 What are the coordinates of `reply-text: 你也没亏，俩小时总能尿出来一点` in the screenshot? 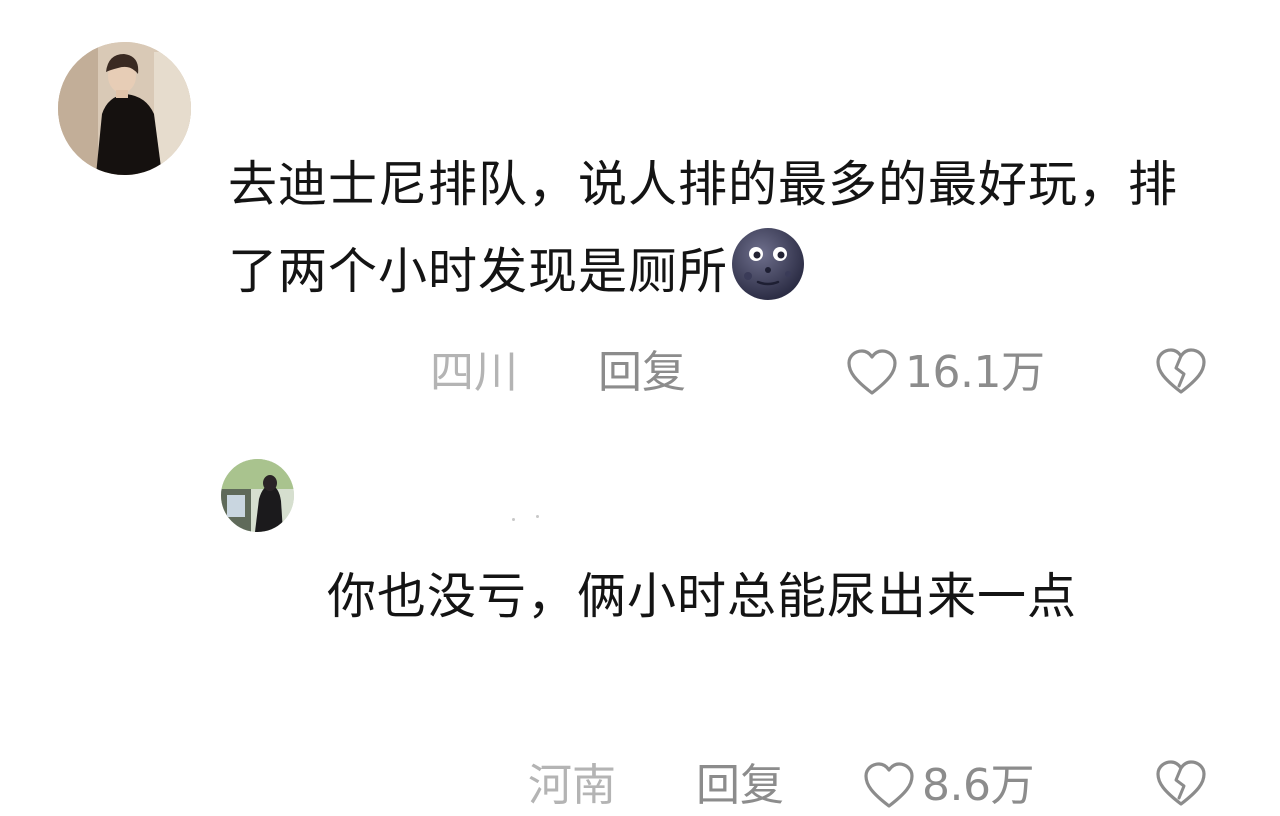 It's located at (702, 596).